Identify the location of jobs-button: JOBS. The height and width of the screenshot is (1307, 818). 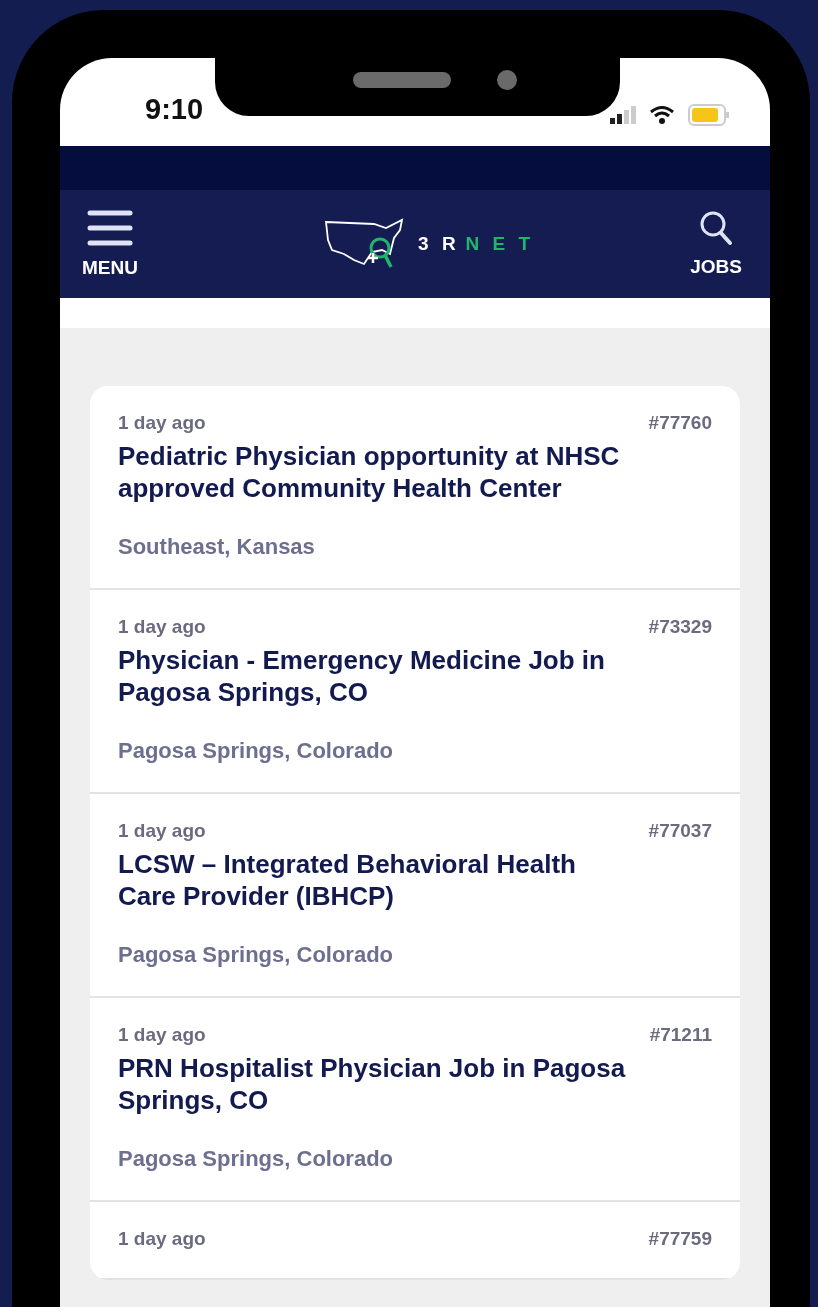
(716, 244).